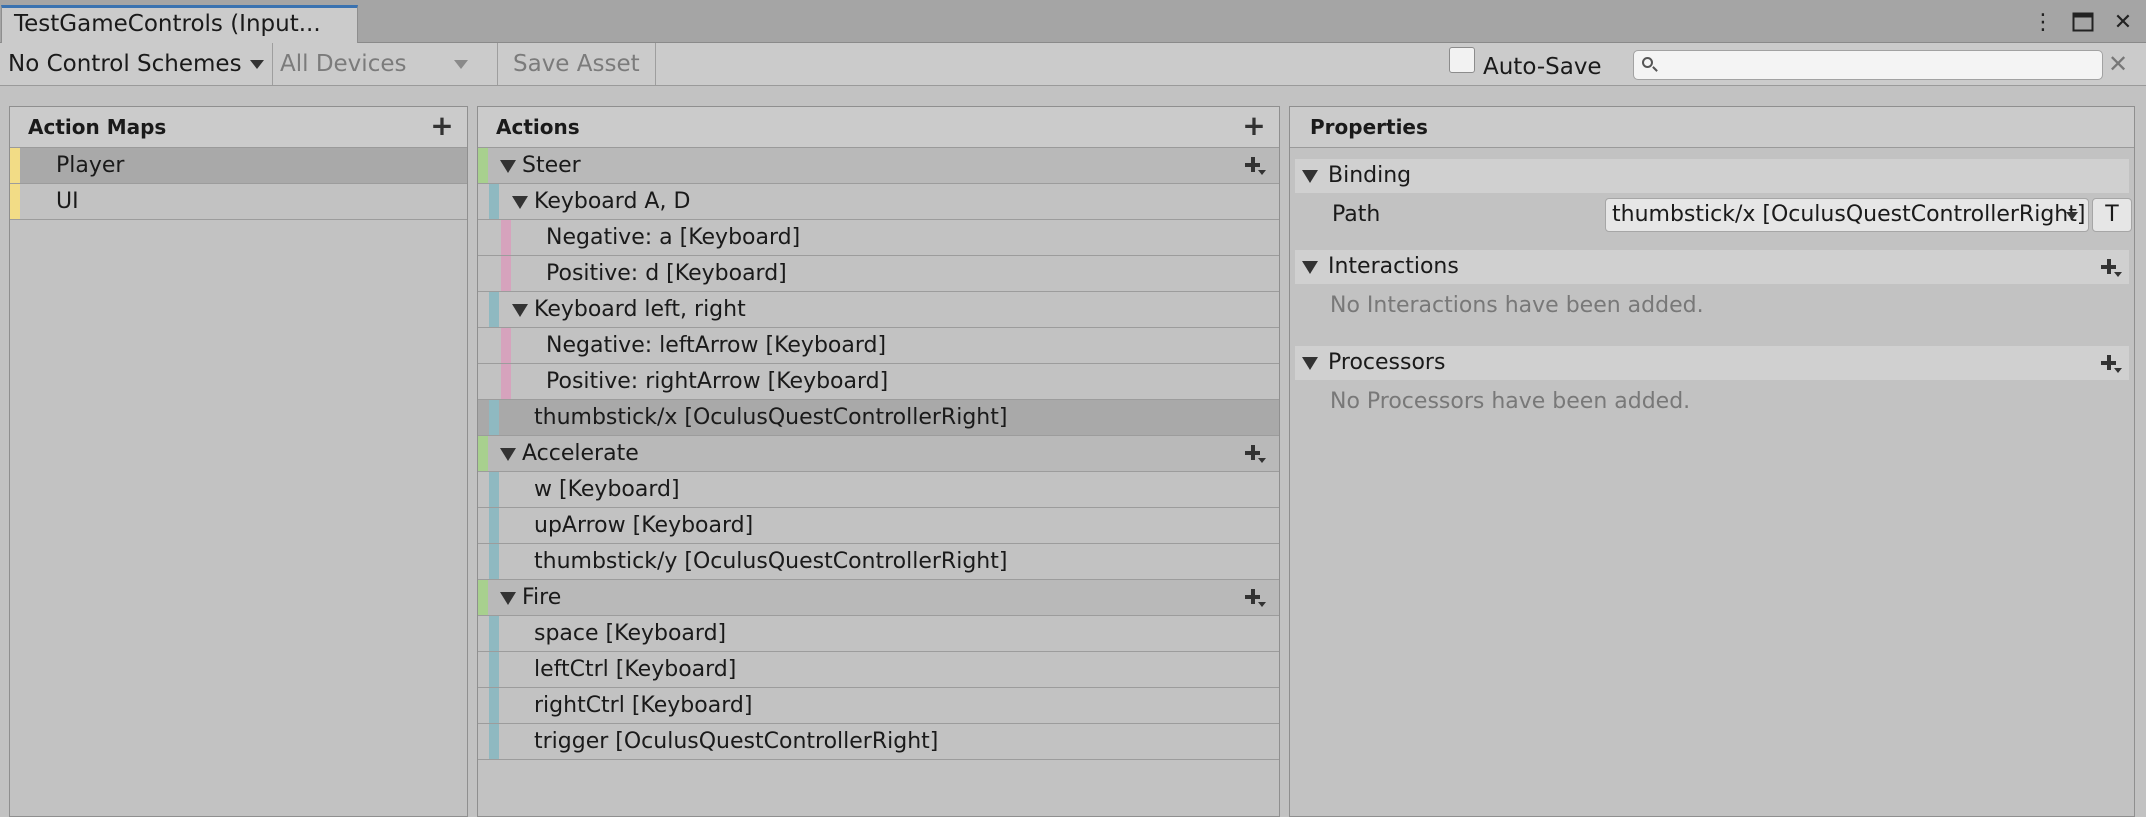  What do you see at coordinates (640, 309) in the screenshot?
I see `row-label: Keyboard left, right` at bounding box center [640, 309].